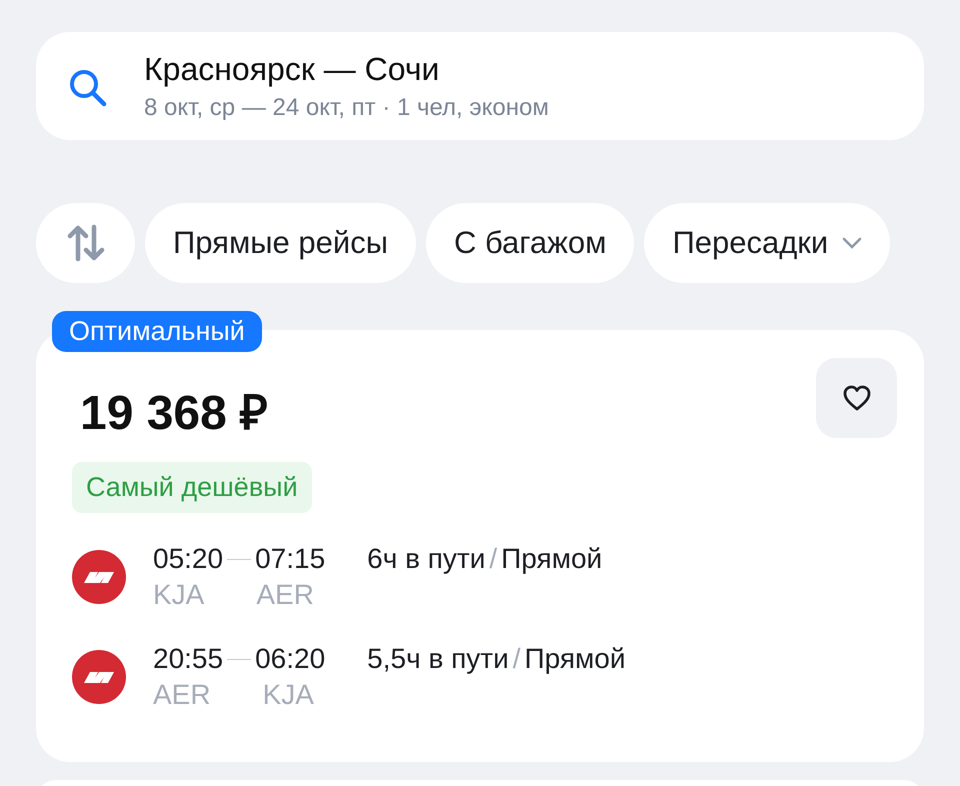 The height and width of the screenshot is (786, 960). I want to click on arrival-time: 07:15, so click(290, 559).